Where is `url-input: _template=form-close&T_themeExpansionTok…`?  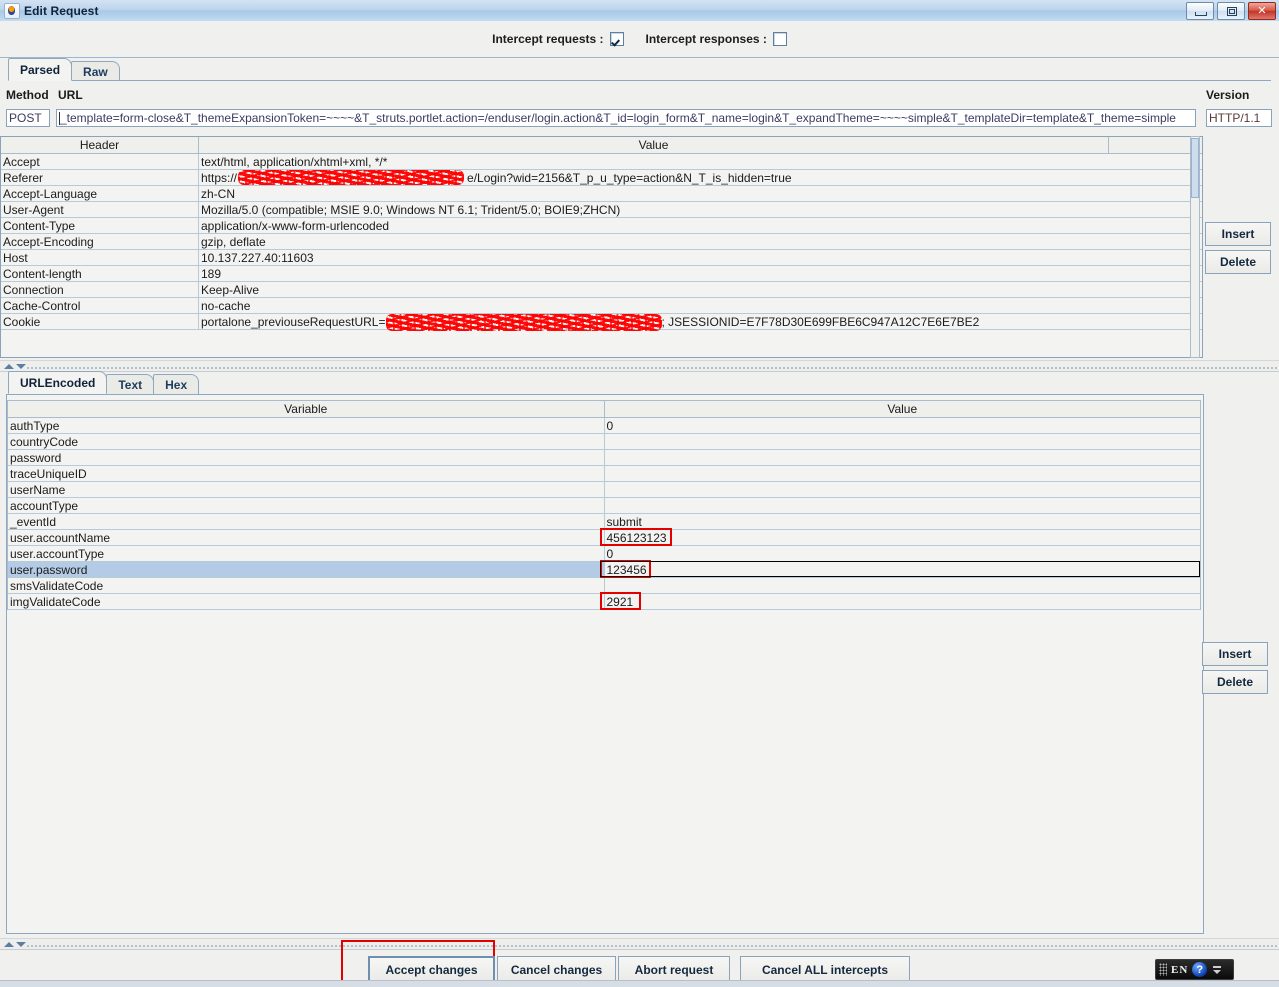 url-input: _template=form-close&T_themeExpansionTok… is located at coordinates (626, 118).